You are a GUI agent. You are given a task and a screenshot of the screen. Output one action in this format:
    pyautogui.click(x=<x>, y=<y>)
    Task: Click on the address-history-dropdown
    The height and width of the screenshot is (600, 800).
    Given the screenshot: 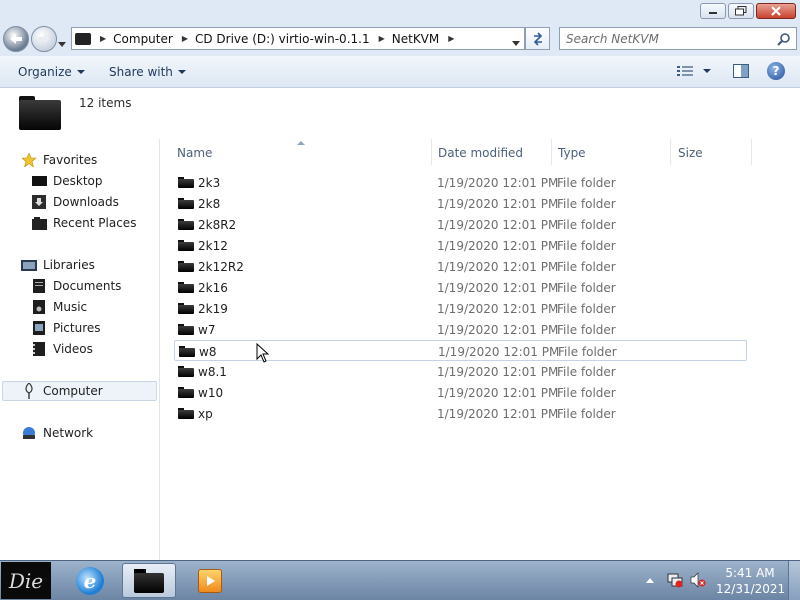 What is the action you would take?
    pyautogui.click(x=516, y=42)
    